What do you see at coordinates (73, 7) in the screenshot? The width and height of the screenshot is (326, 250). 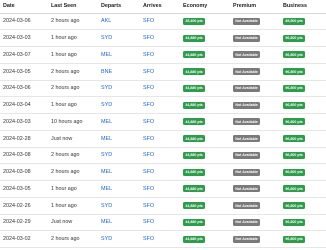 I see `column-header-last-seen: Last Seen` at bounding box center [73, 7].